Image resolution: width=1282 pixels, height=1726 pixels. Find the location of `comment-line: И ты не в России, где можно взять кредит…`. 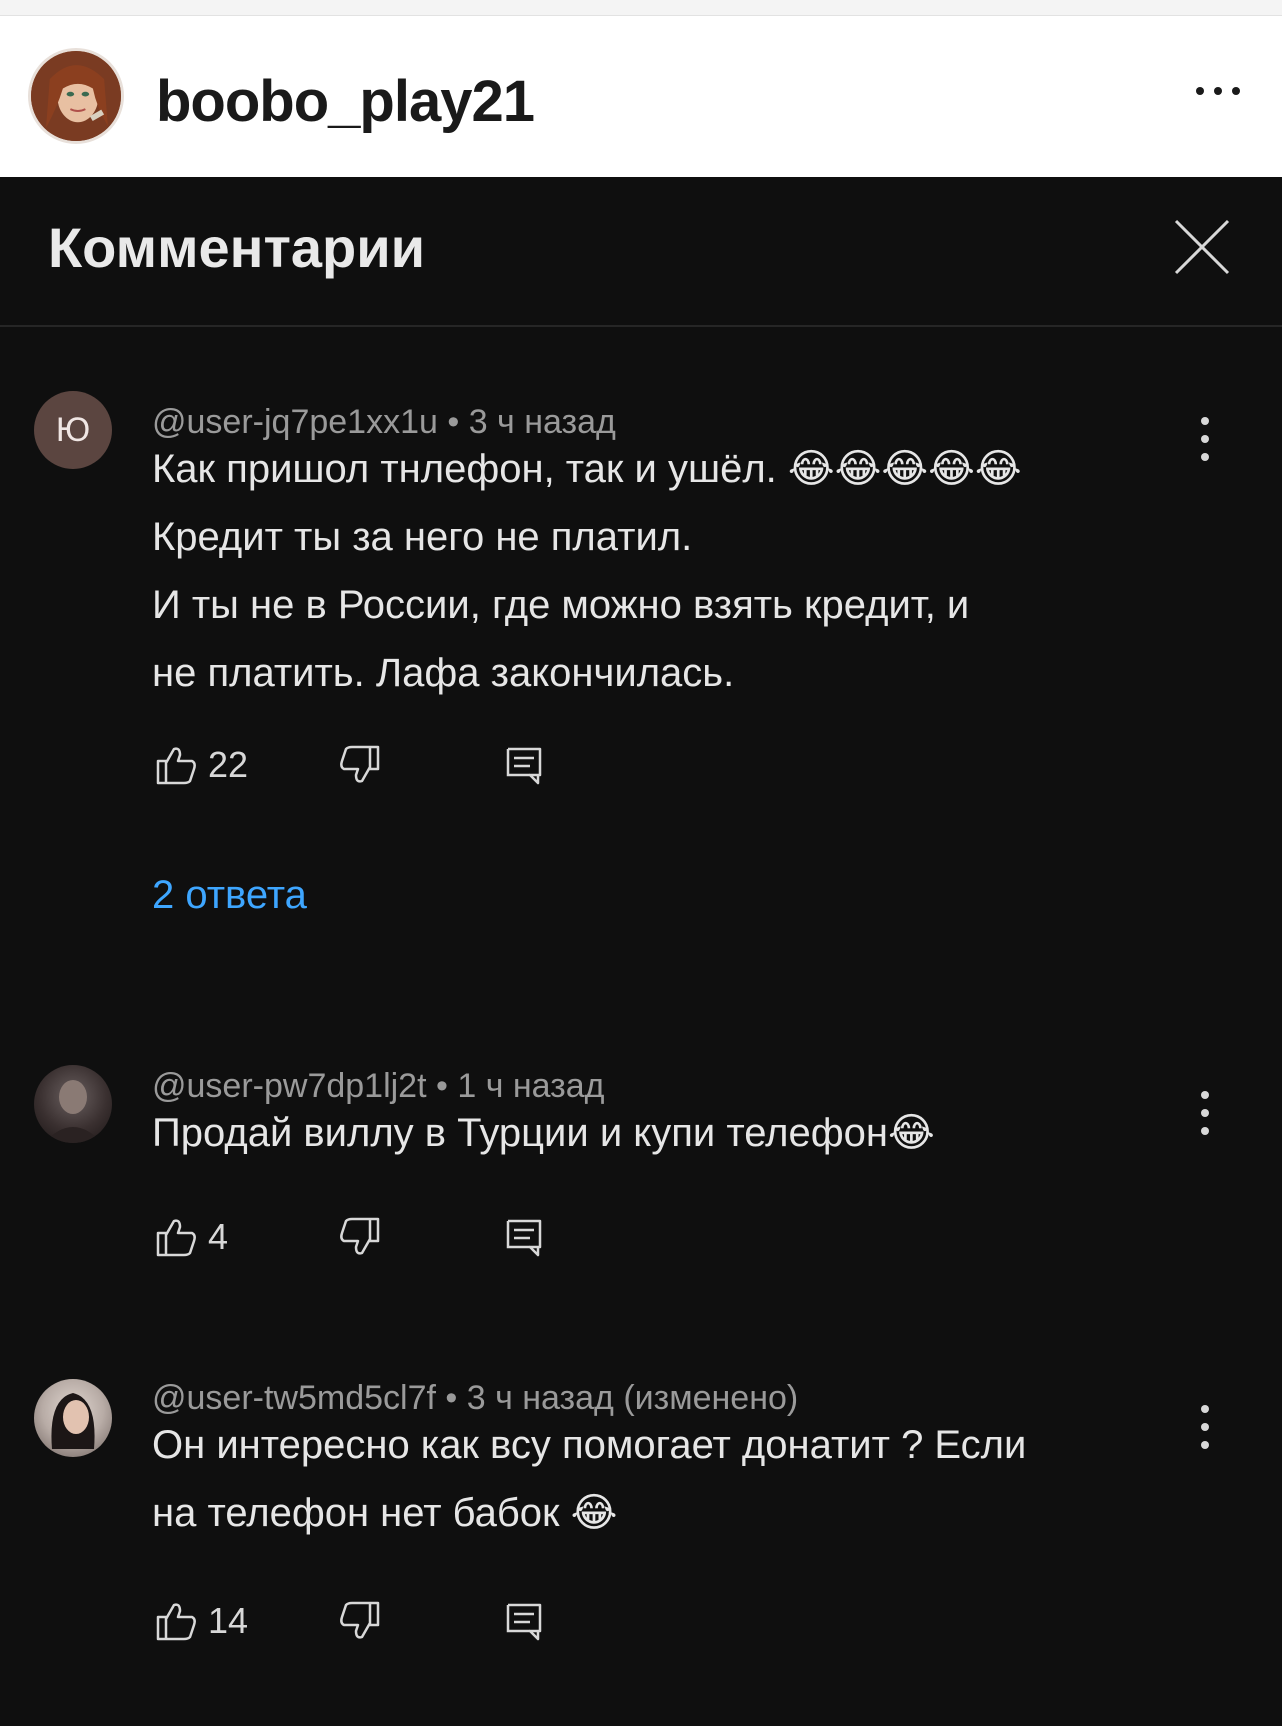

comment-line: И ты не в России, где можно взять кредит… is located at coordinates (561, 605).